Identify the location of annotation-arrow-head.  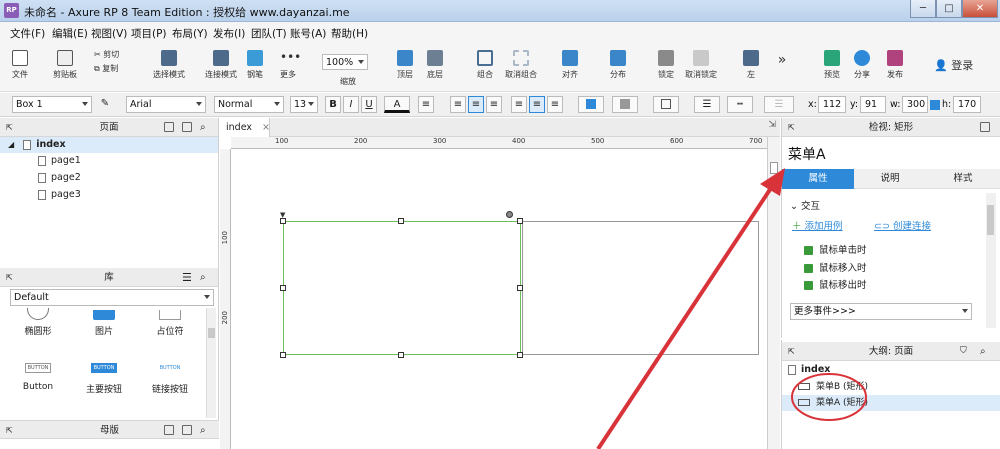
(772, 182).